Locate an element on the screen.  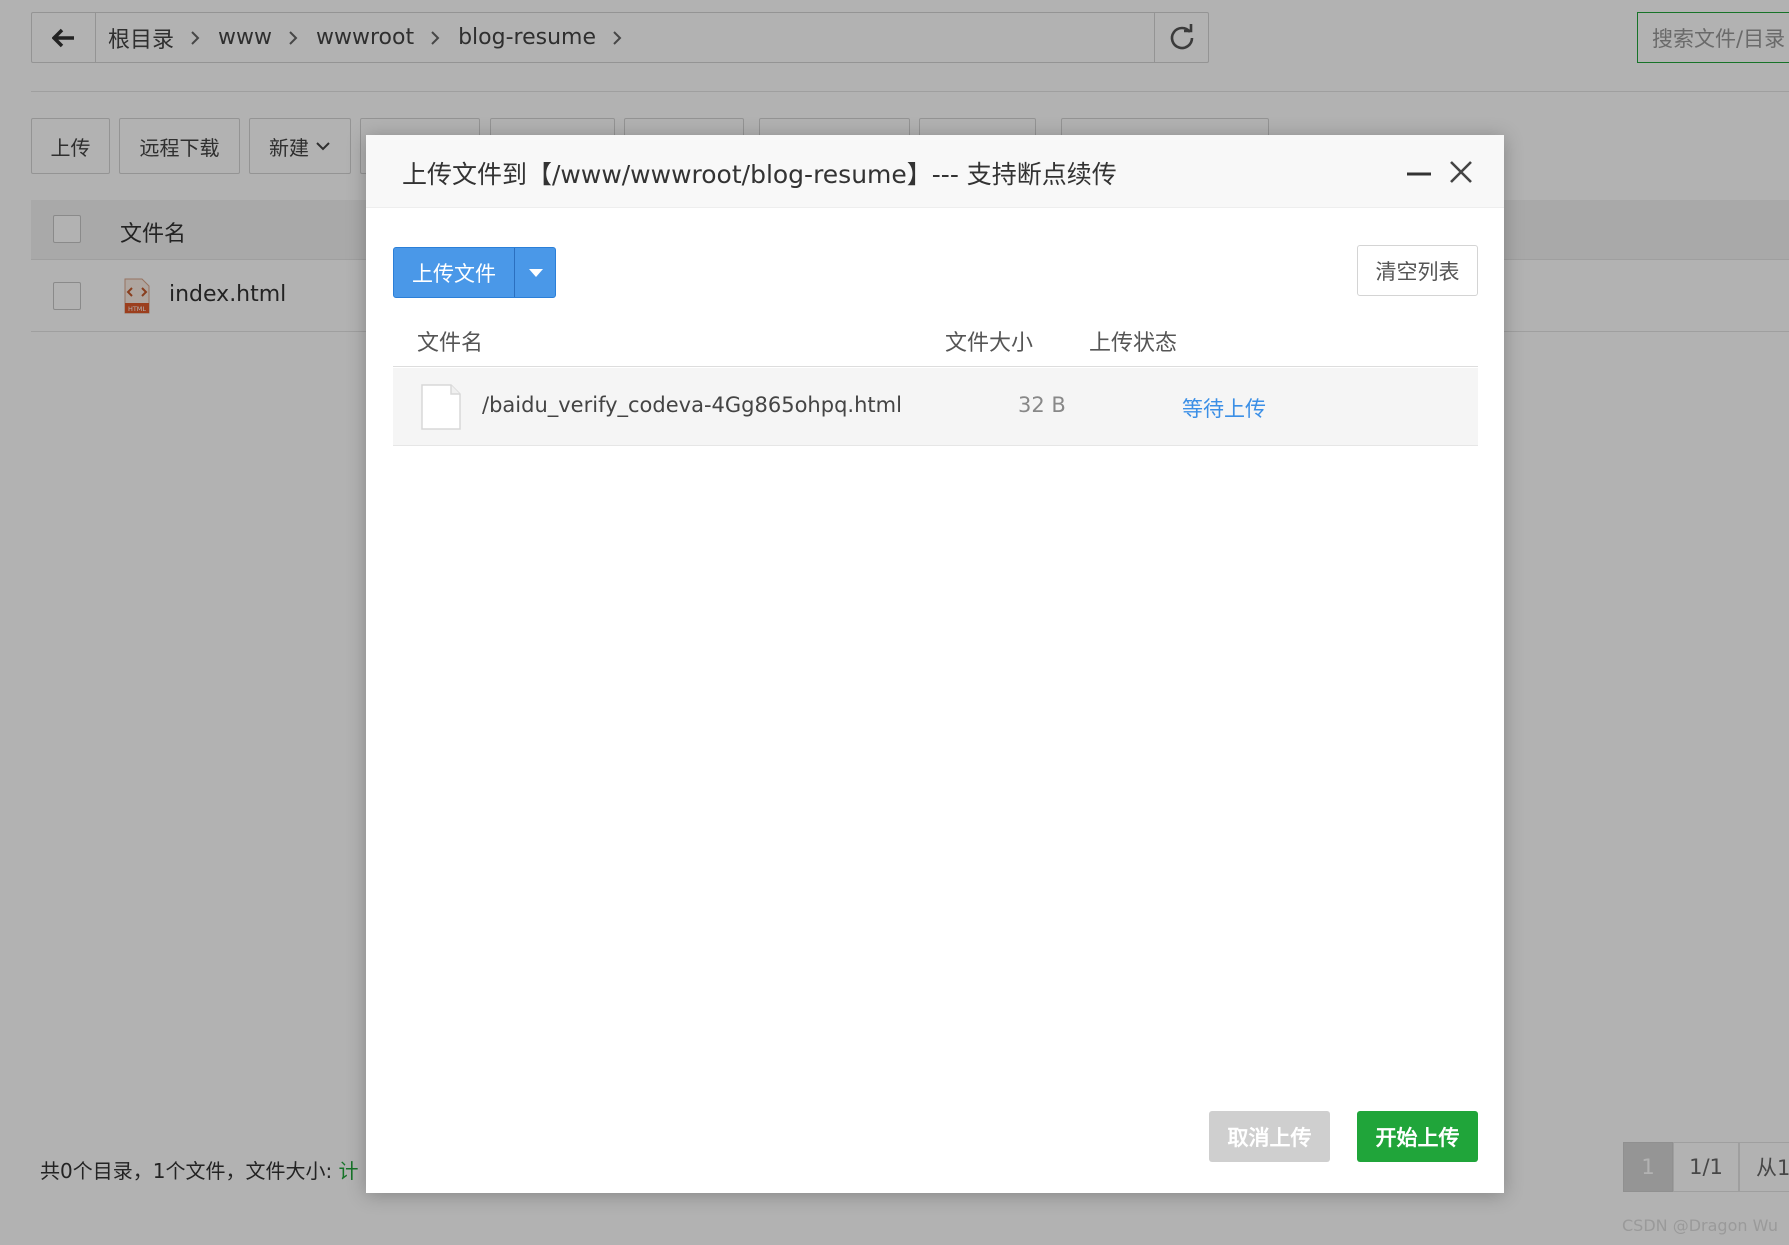
column-header-filename: 文件名 is located at coordinates (450, 343).